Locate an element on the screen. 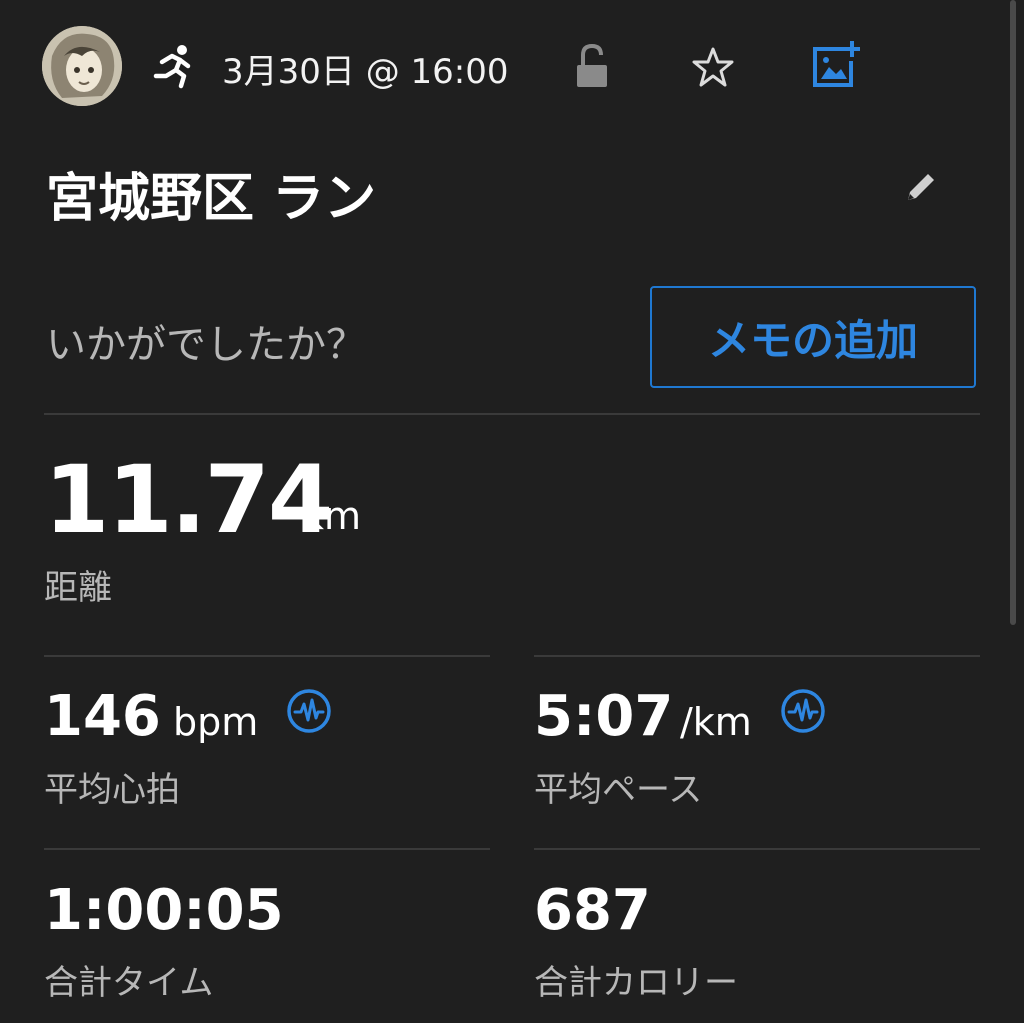 This screenshot has width=1024, height=1023. scrollbar is located at coordinates (1013, 312).